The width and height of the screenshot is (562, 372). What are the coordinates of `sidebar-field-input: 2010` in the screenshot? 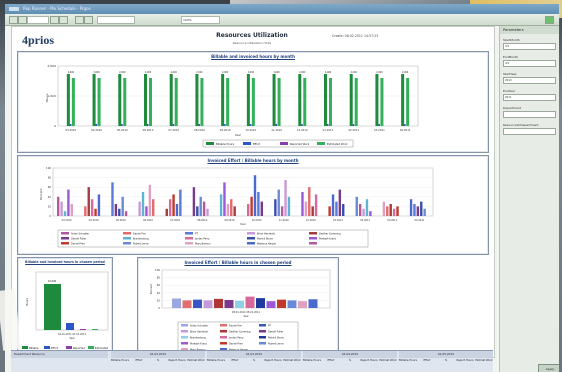 It's located at (529, 80).